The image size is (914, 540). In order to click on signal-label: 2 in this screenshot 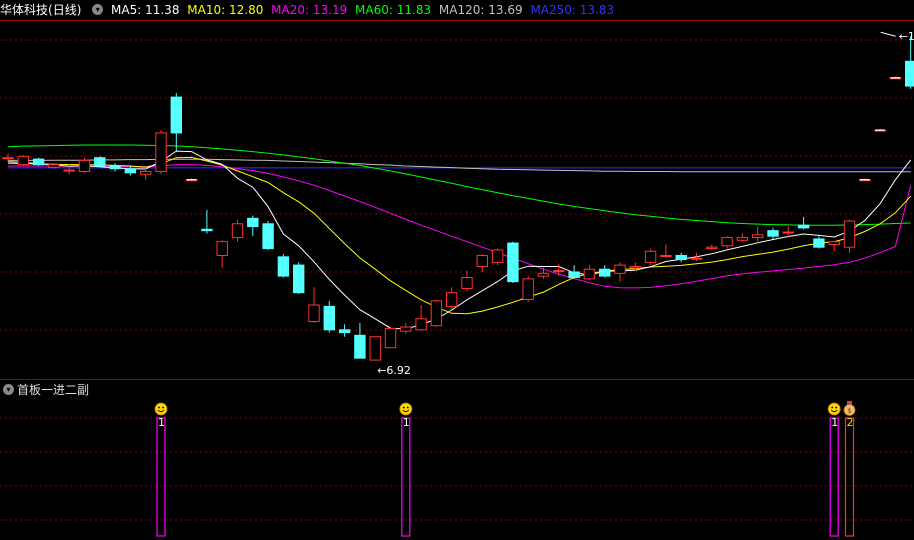, I will do `click(850, 422)`.